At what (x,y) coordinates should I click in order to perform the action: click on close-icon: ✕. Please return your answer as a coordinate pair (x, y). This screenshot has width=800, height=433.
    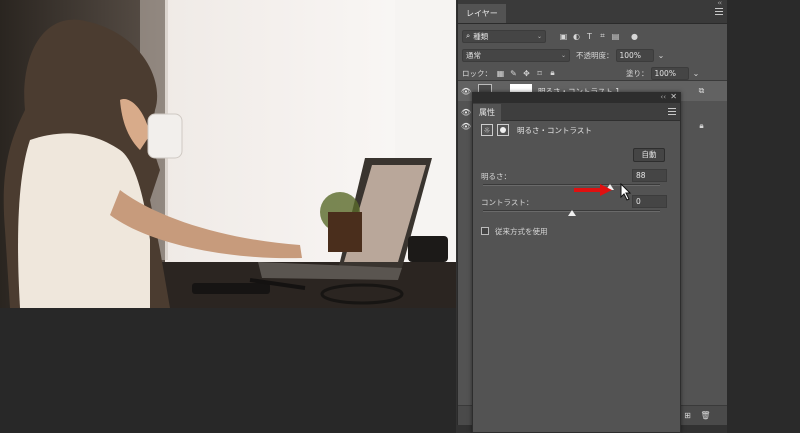
    Looking at the image, I should click on (673, 96).